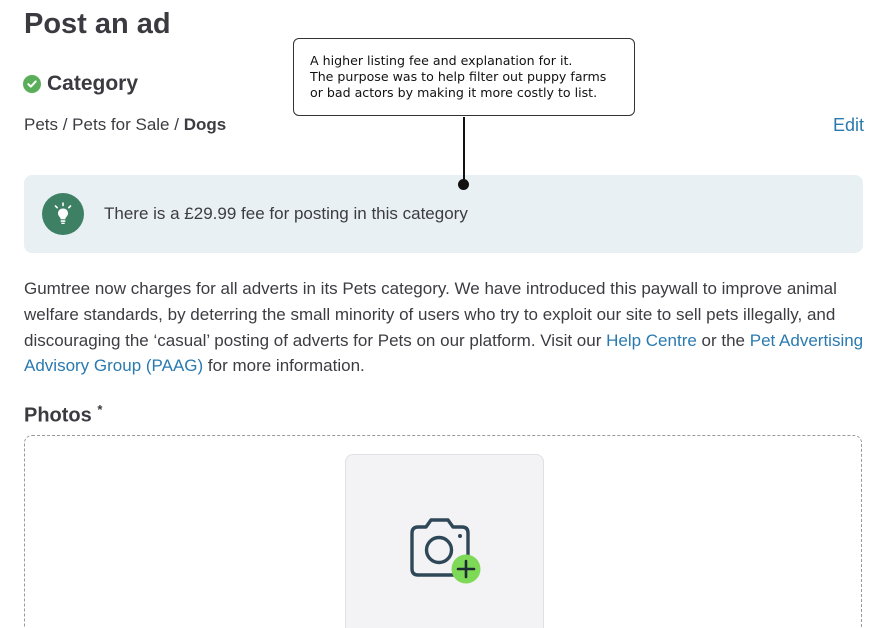 The width and height of the screenshot is (891, 628). Describe the element at coordinates (464, 150) in the screenshot. I see `annotation-pointer-line` at that location.